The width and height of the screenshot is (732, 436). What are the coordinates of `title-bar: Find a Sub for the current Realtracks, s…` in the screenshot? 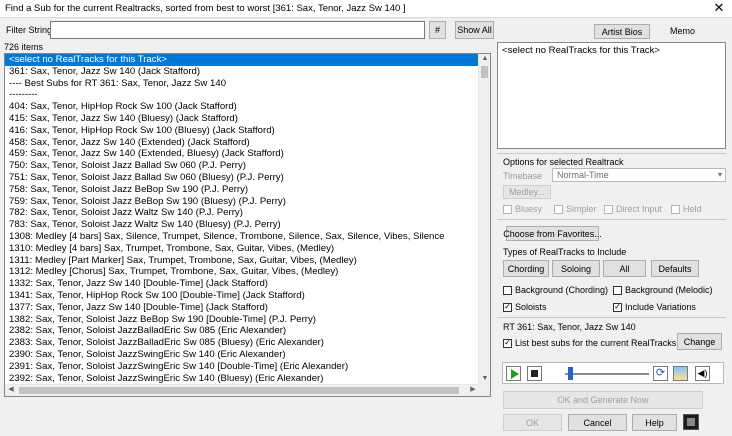 It's located at (366, 9).